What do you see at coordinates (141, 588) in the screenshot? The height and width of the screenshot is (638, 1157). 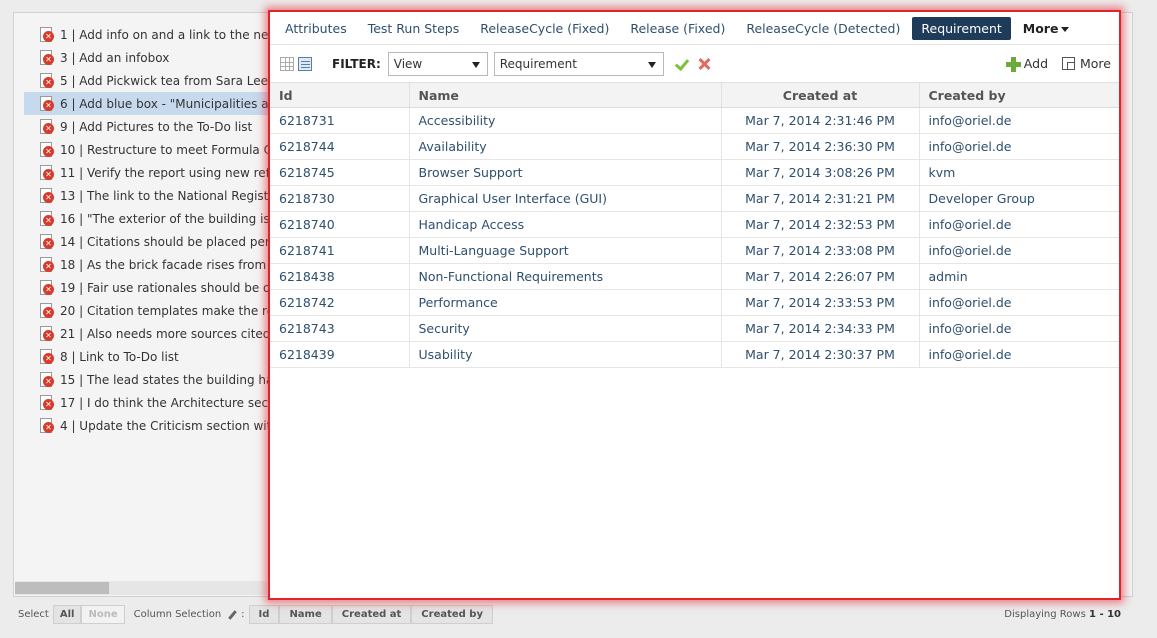 I see `horizontal-scrollbar` at bounding box center [141, 588].